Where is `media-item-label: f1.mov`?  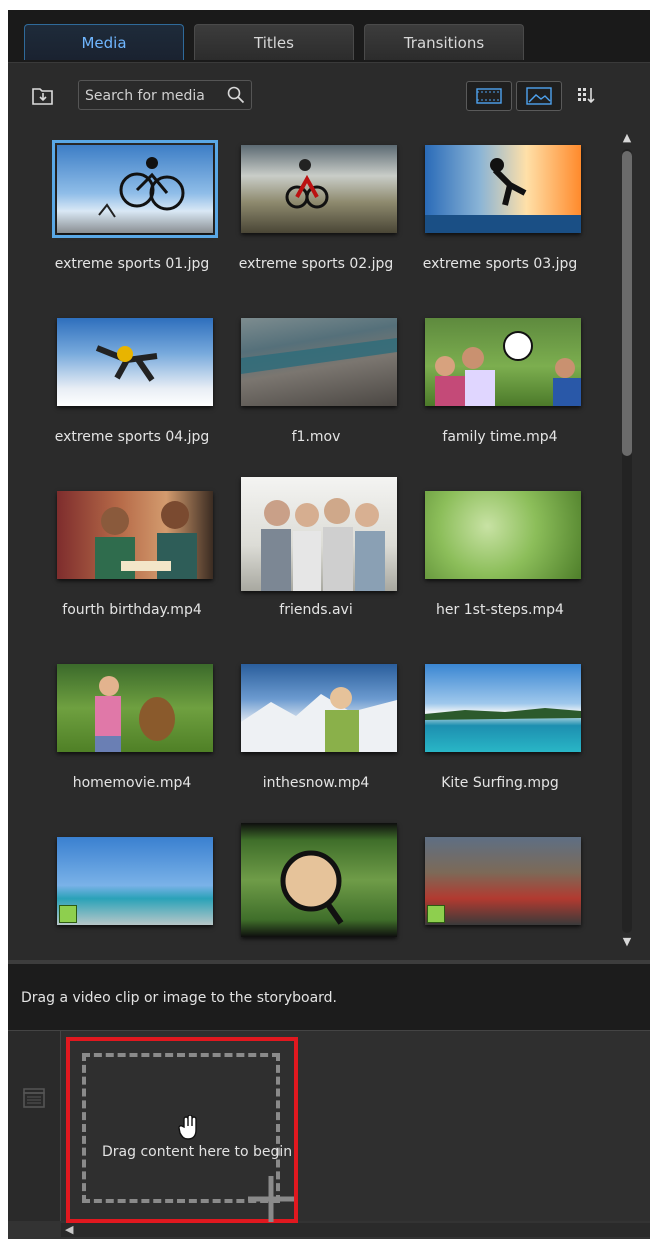 media-item-label: f1.mov is located at coordinates (316, 437).